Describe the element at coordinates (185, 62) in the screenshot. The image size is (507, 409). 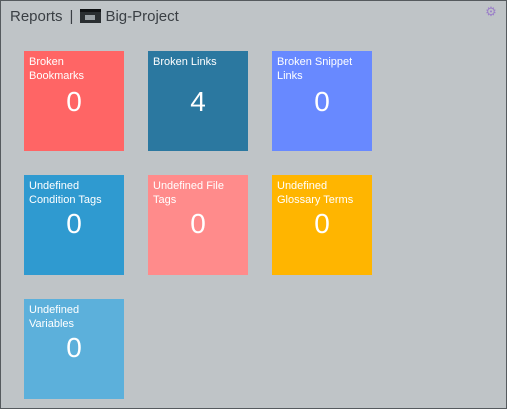
I see `tile-label: Broken Links` at that location.